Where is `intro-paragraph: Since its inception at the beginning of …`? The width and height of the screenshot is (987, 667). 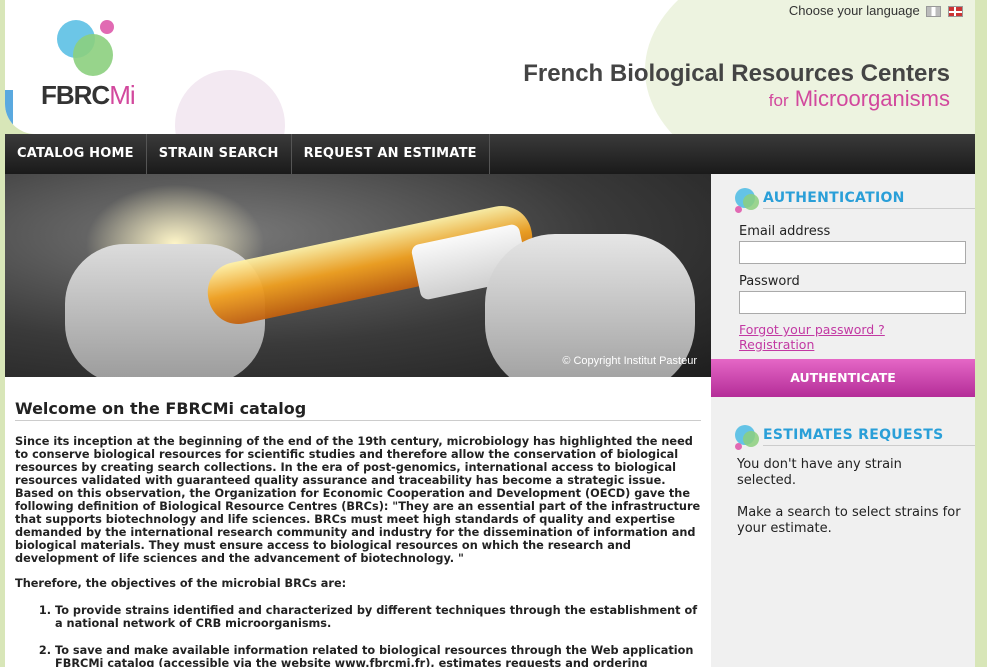
intro-paragraph: Since its inception at the beginning of … is located at coordinates (358, 500).